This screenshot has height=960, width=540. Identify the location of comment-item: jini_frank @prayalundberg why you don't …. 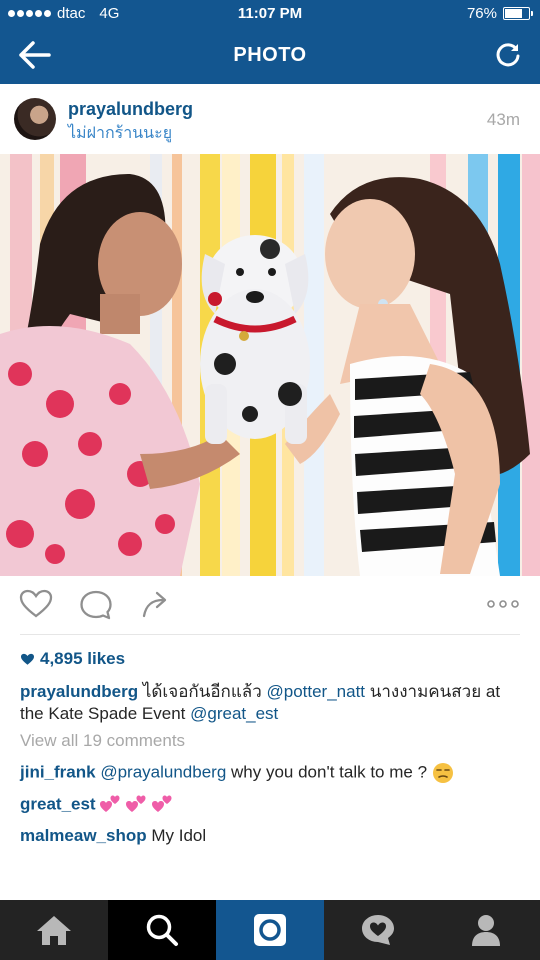
(237, 773).